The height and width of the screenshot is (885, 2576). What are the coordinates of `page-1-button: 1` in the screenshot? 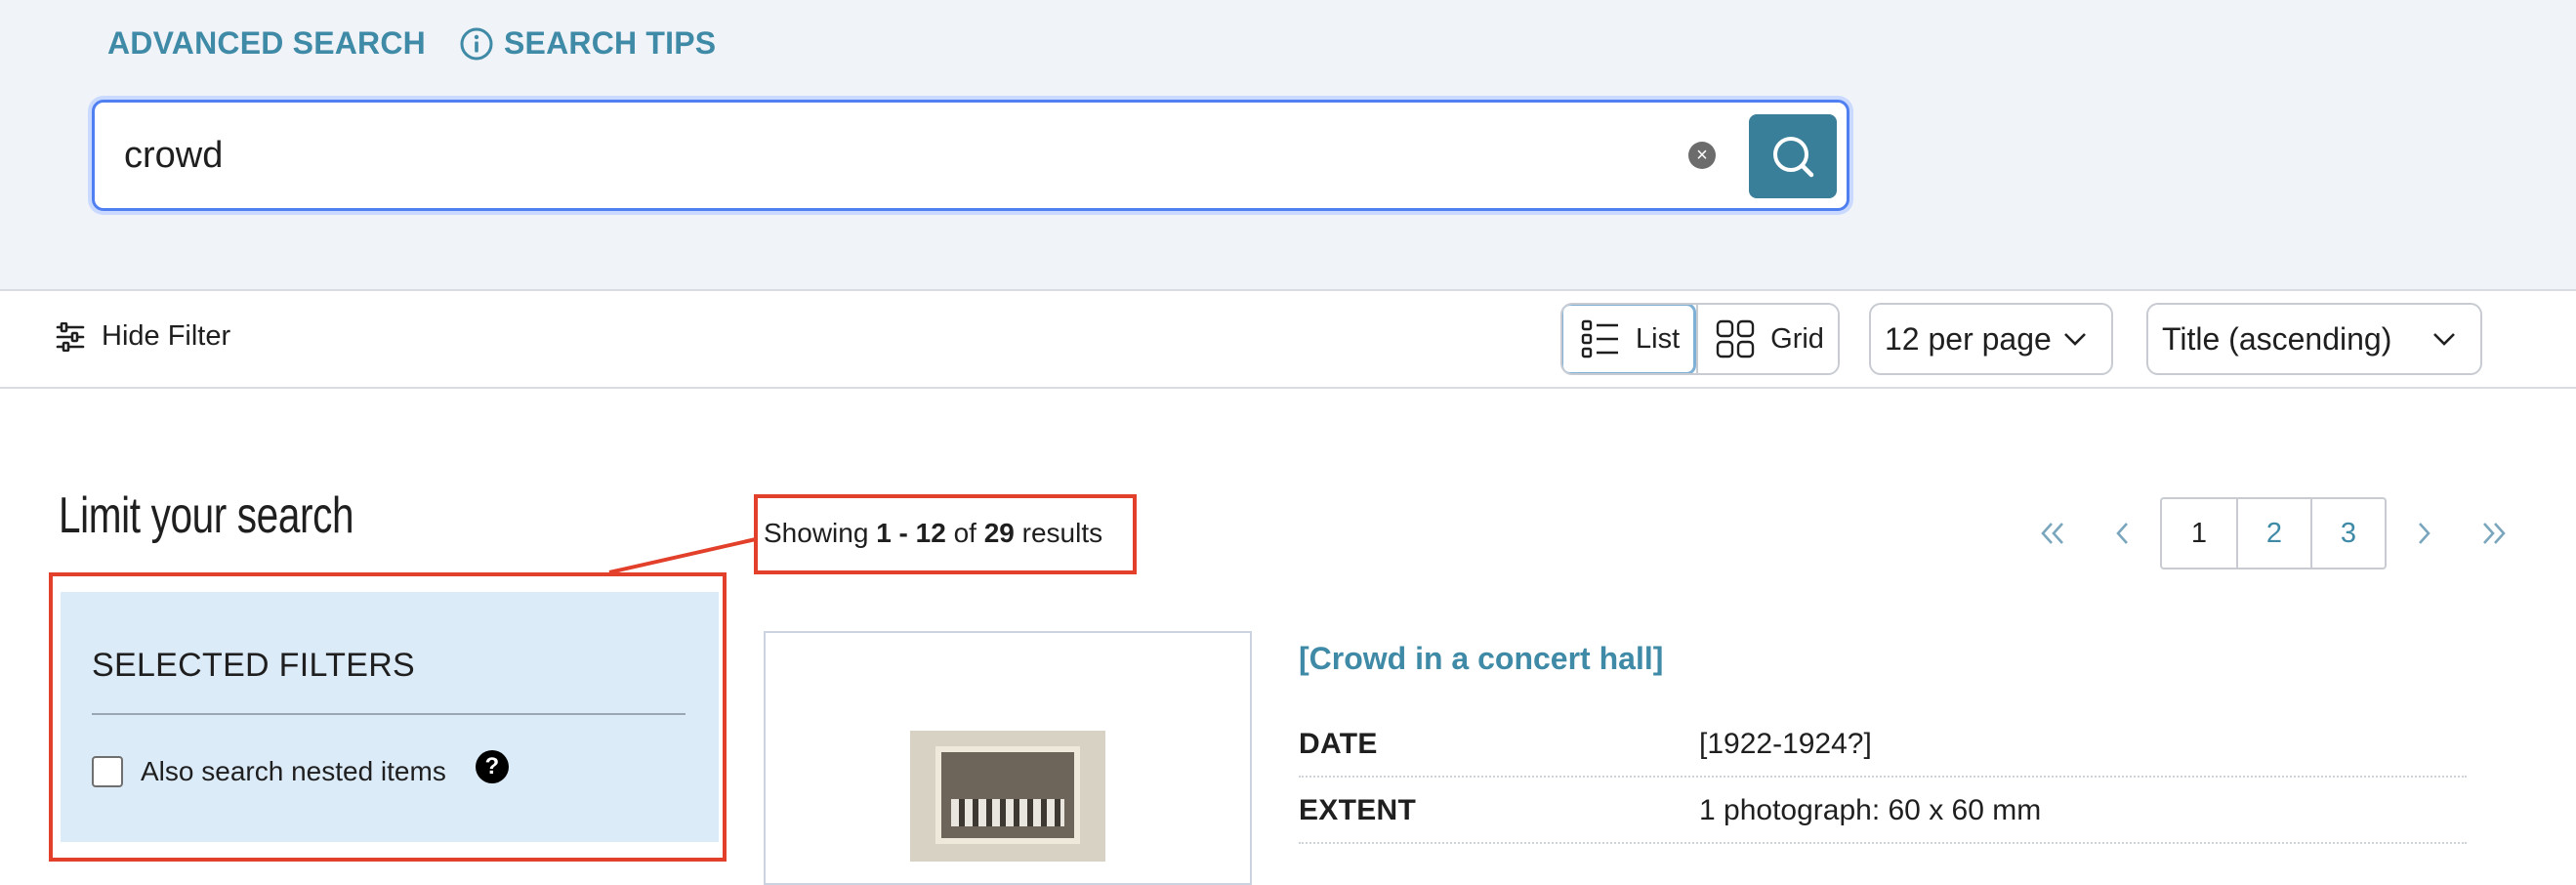 It's located at (2199, 533).